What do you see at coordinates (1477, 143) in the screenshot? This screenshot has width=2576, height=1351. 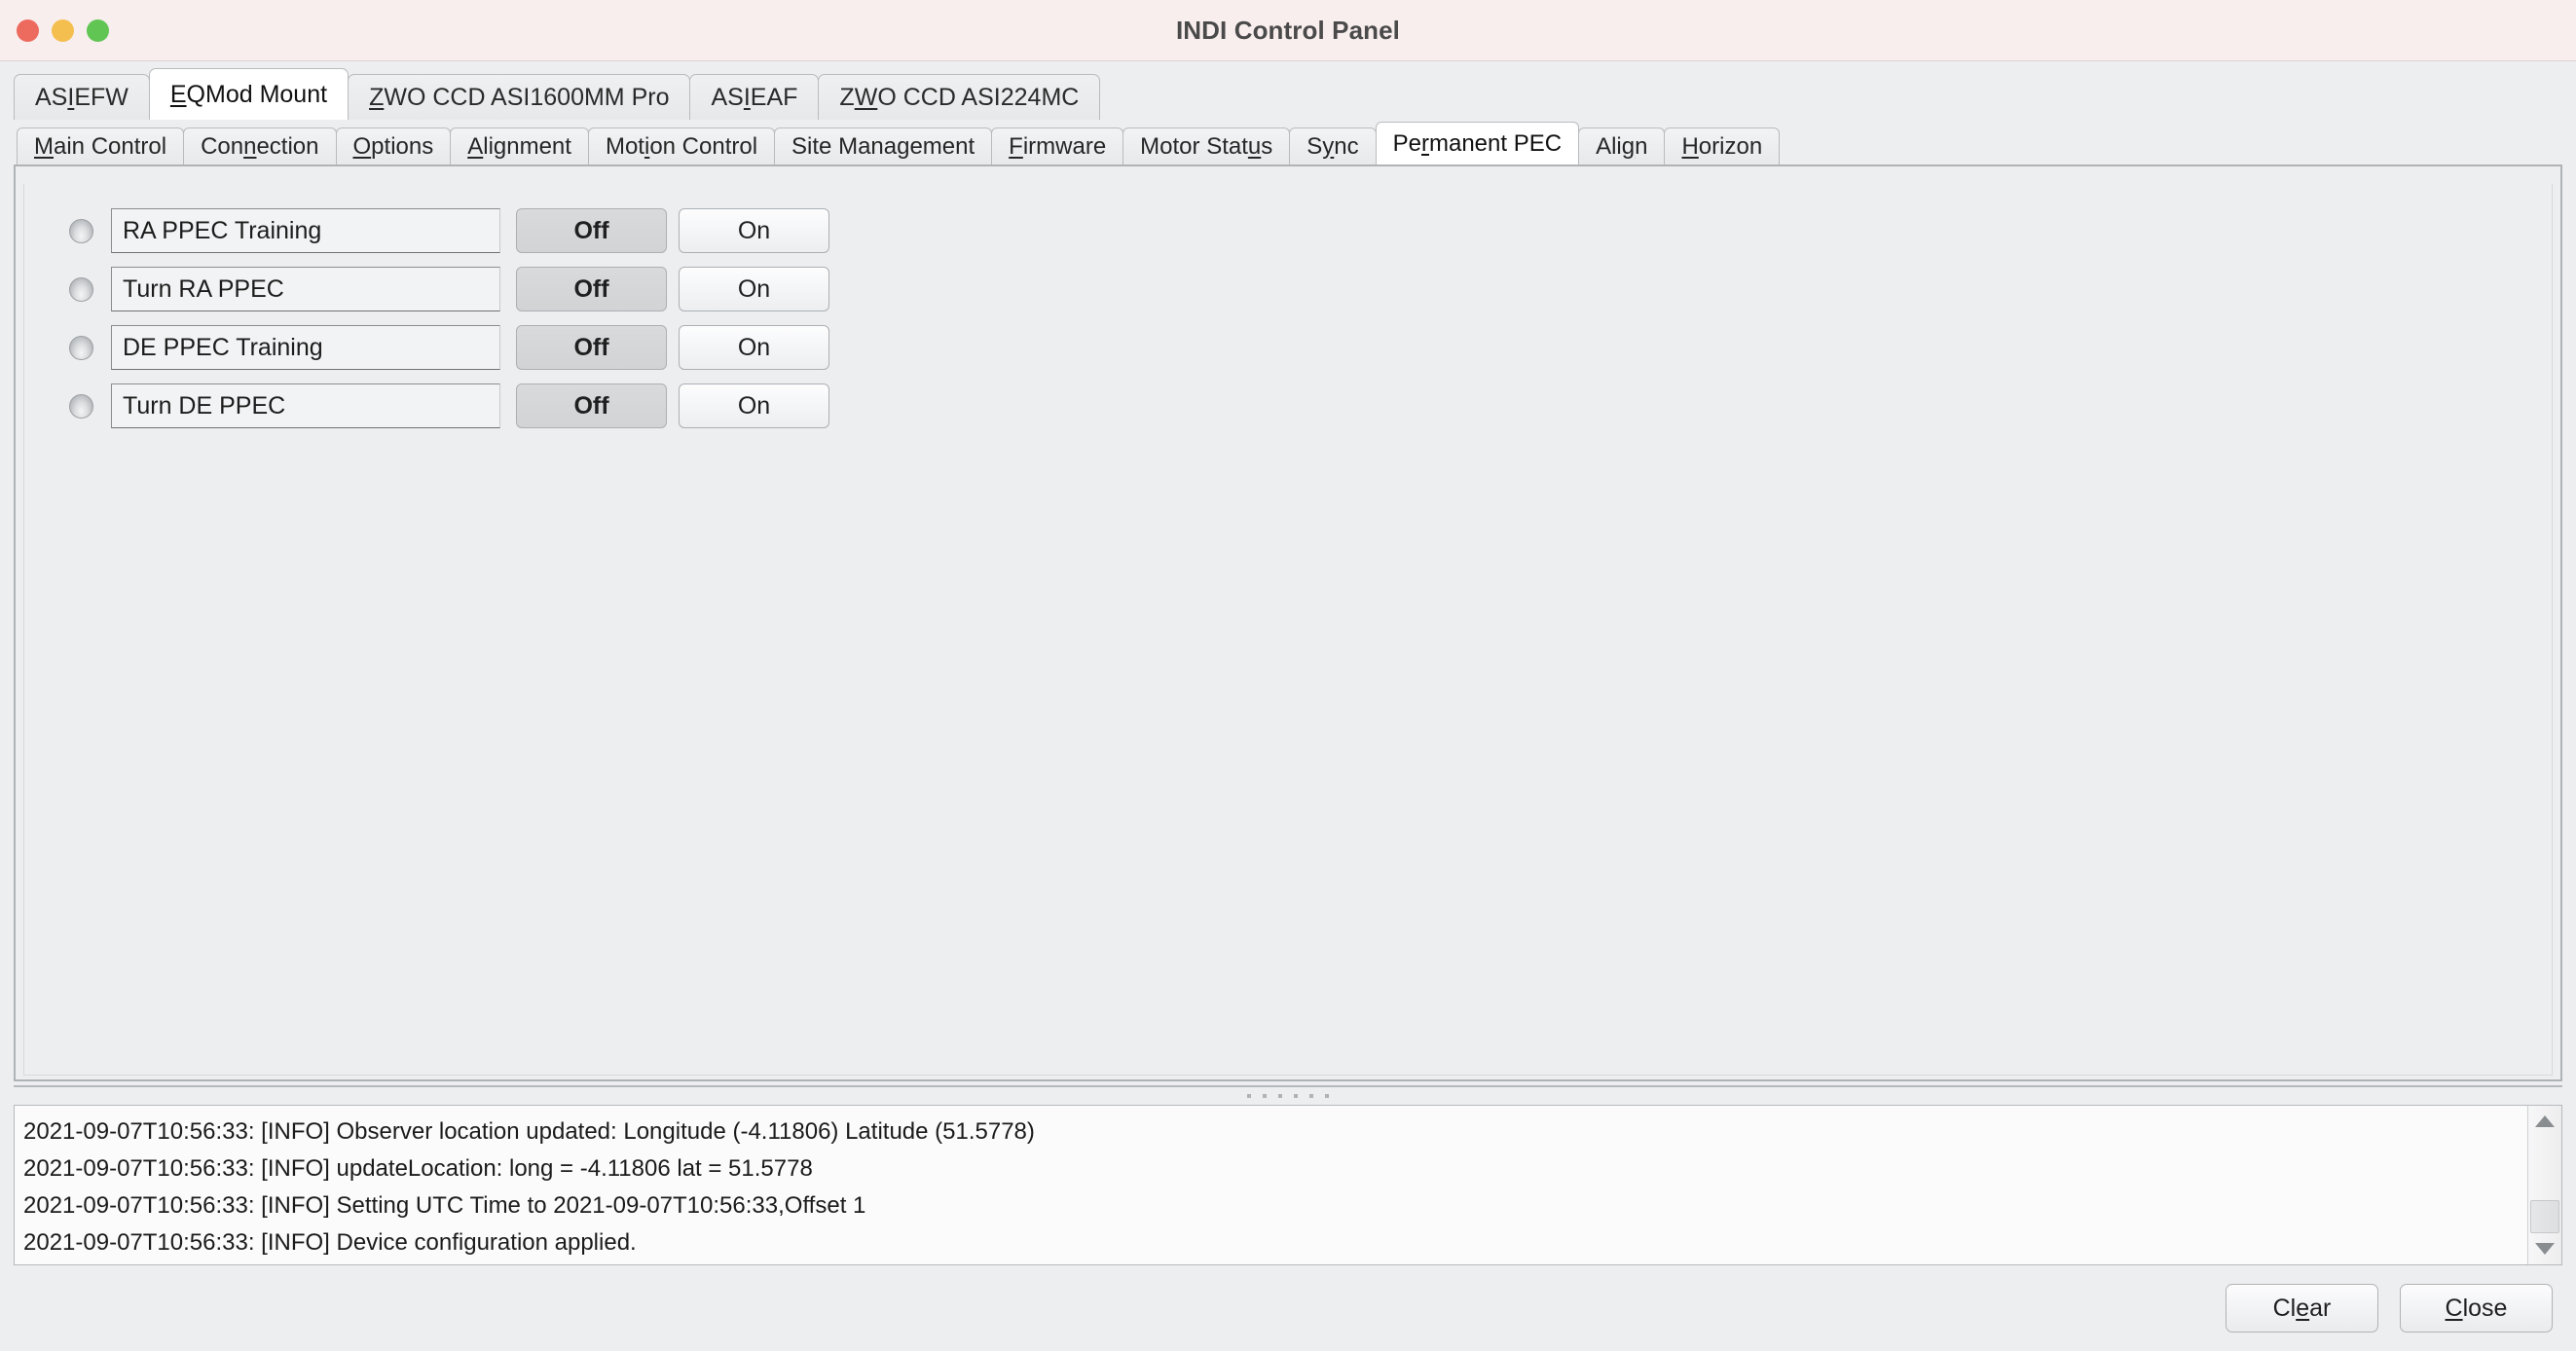 I see `tab-permanent-pec: Pe r manent PEC` at bounding box center [1477, 143].